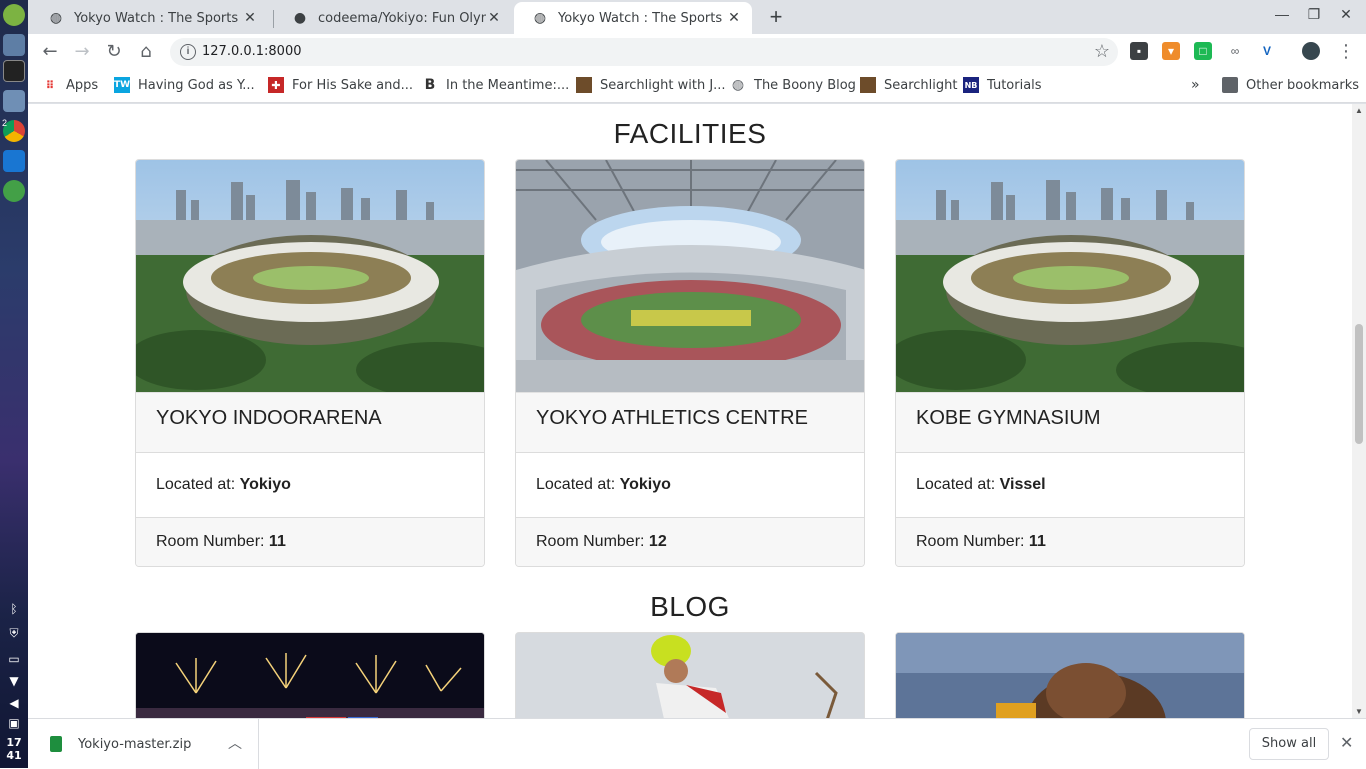  What do you see at coordinates (921, 85) in the screenshot?
I see `bookmark-label: Searchlight` at bounding box center [921, 85].